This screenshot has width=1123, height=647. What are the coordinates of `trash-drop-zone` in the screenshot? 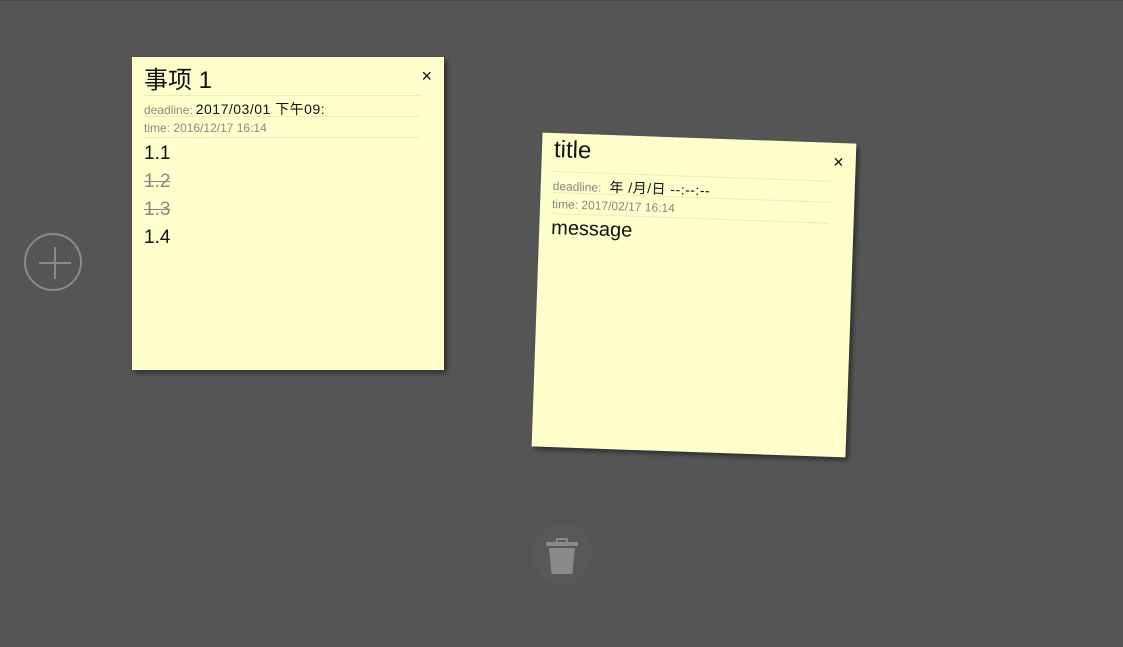 It's located at (562, 554).